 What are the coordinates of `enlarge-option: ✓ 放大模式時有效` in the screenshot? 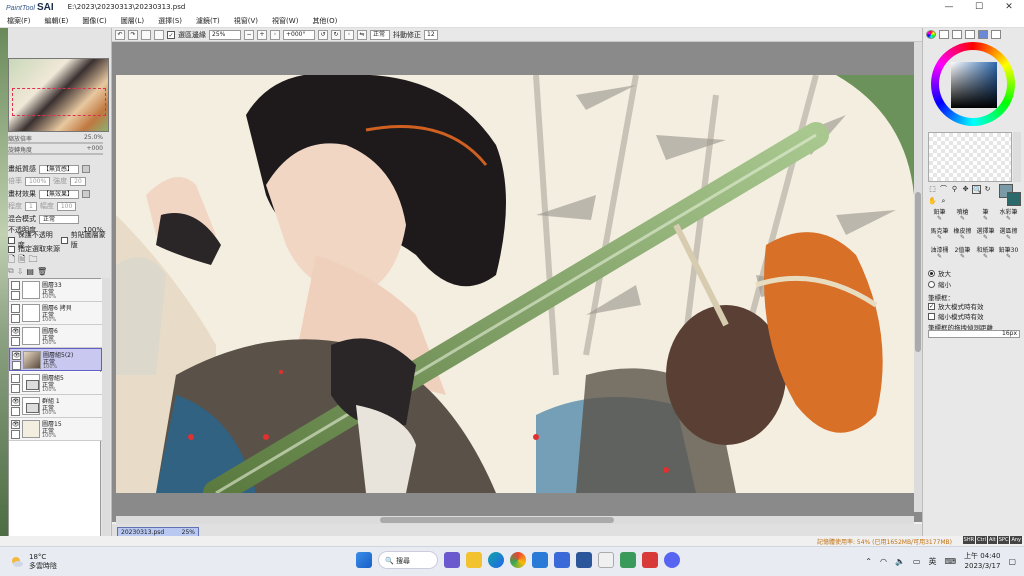 It's located at (956, 306).